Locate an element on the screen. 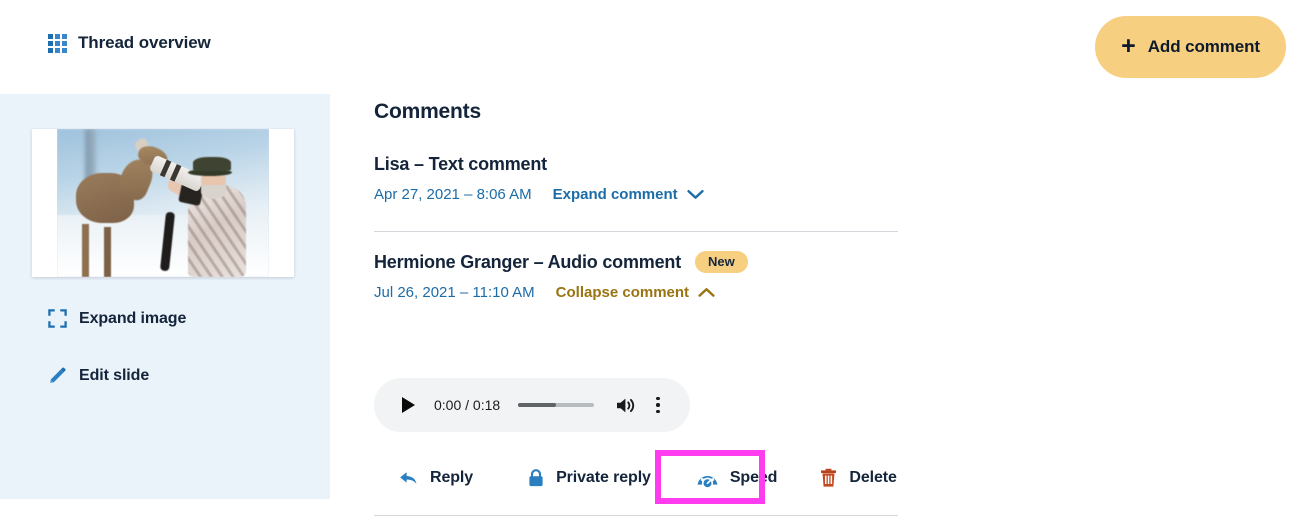 The width and height of the screenshot is (1308, 525). slide-thumbnail is located at coordinates (163, 203).